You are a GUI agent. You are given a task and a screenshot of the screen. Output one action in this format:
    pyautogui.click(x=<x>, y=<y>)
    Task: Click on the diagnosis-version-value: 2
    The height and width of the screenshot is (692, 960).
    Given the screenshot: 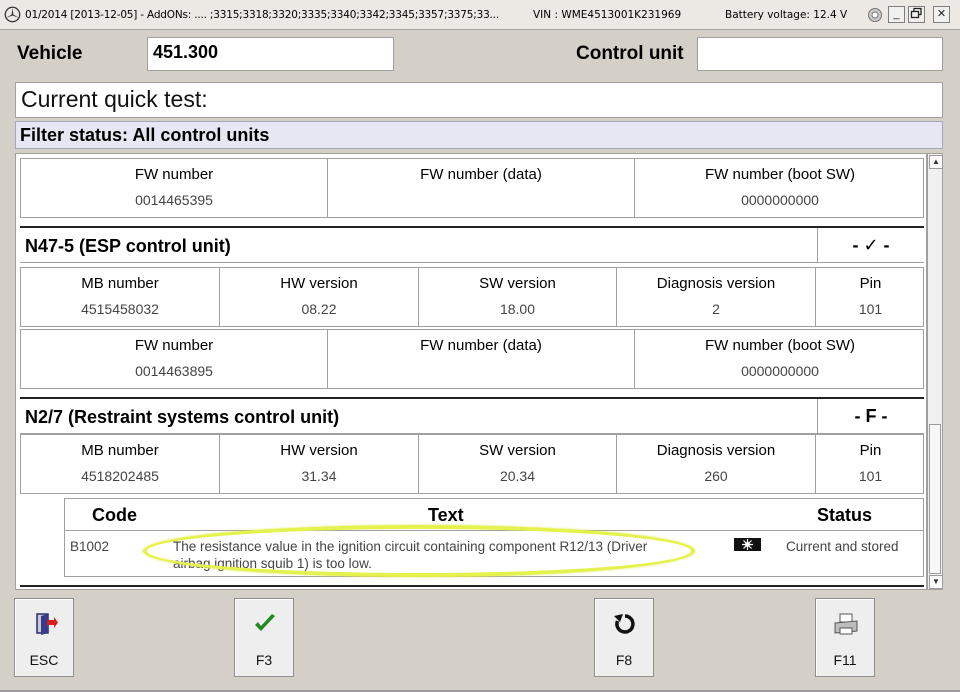 What is the action you would take?
    pyautogui.click(x=716, y=311)
    